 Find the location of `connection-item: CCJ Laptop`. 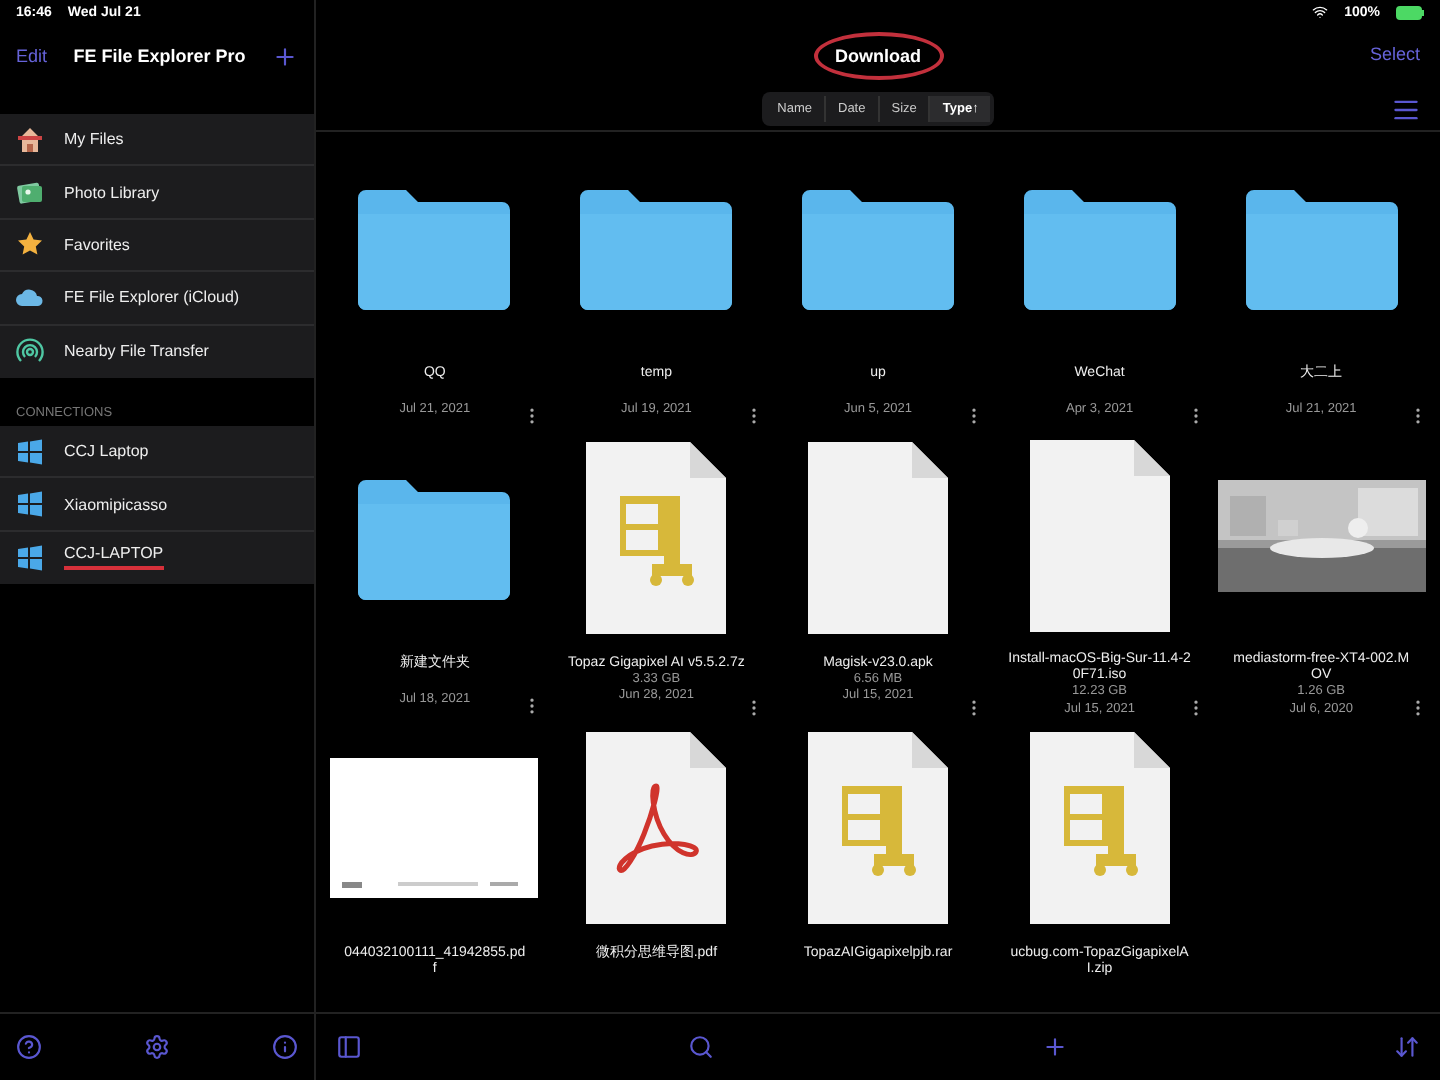

connection-item: CCJ Laptop is located at coordinates (106, 451).